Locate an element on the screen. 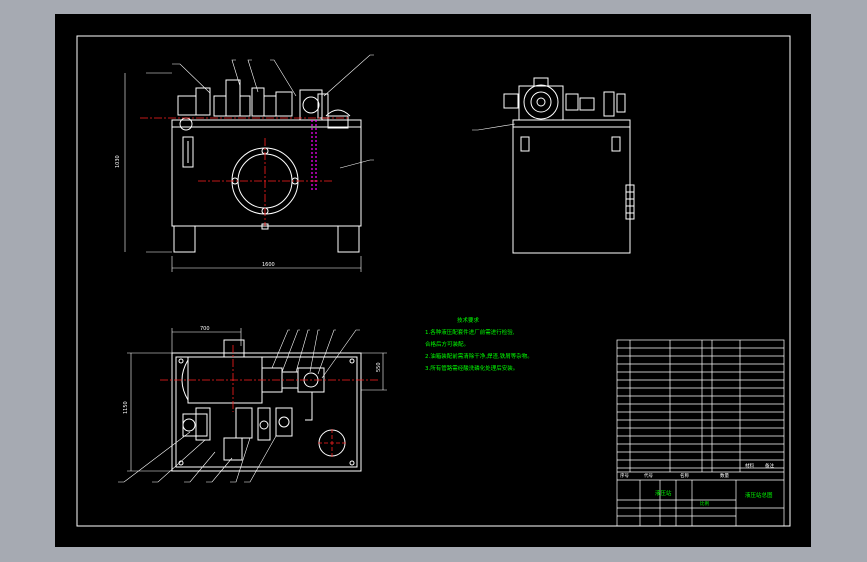 Image resolution: width=867 pixels, height=562 pixels. front-right-leg is located at coordinates (348, 239).